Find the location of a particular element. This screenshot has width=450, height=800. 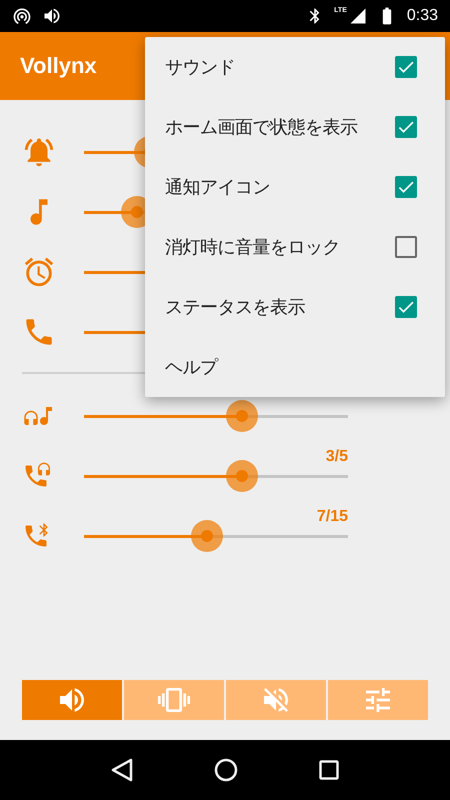

menu-item: サウンド is located at coordinates (295, 67).